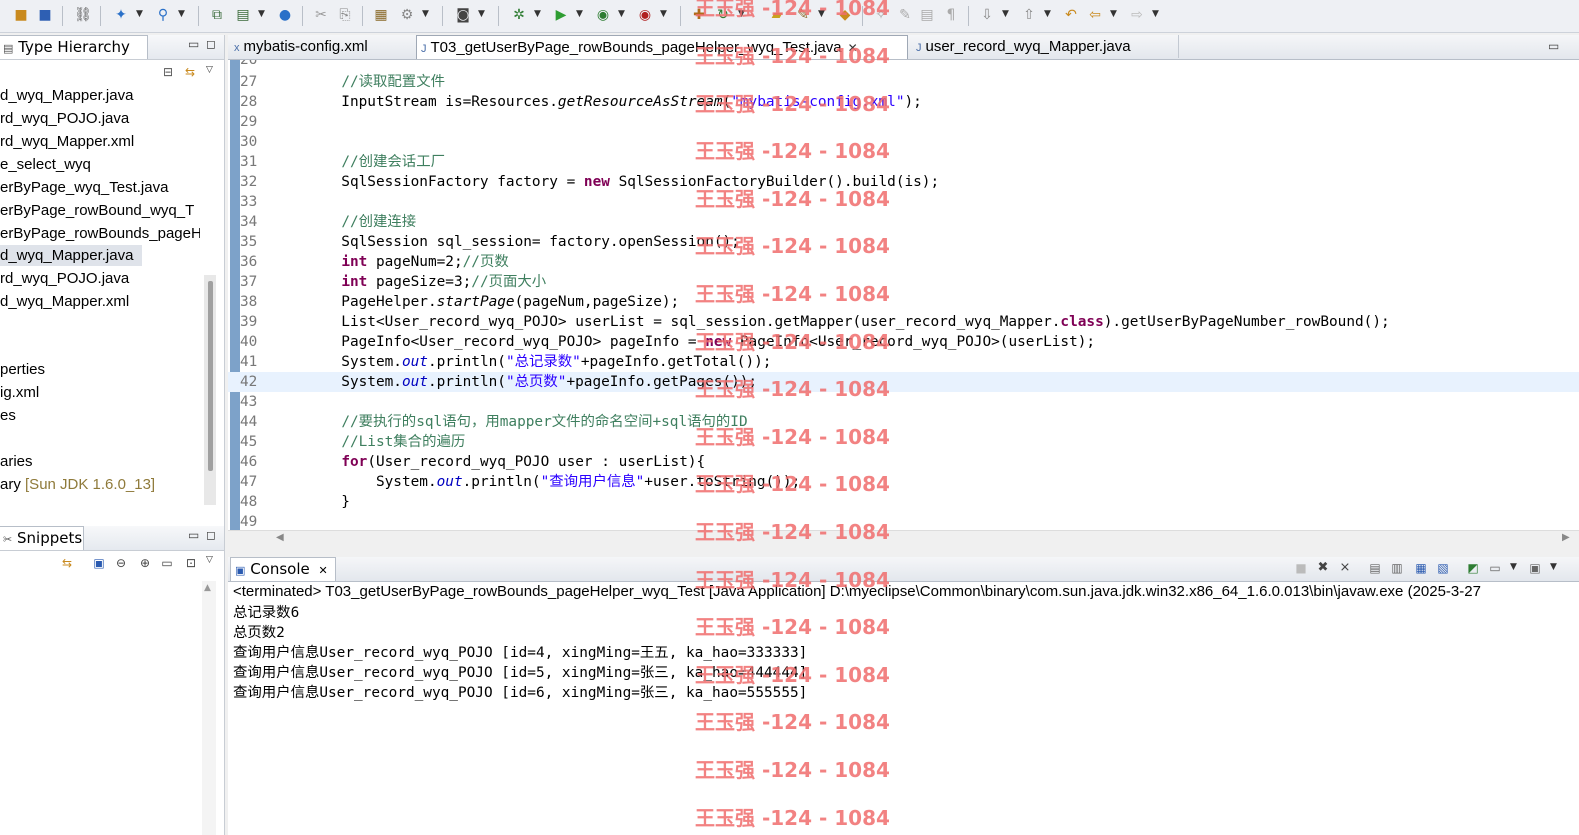  I want to click on code-line: 31 //创建会话工厂, so click(903, 162).